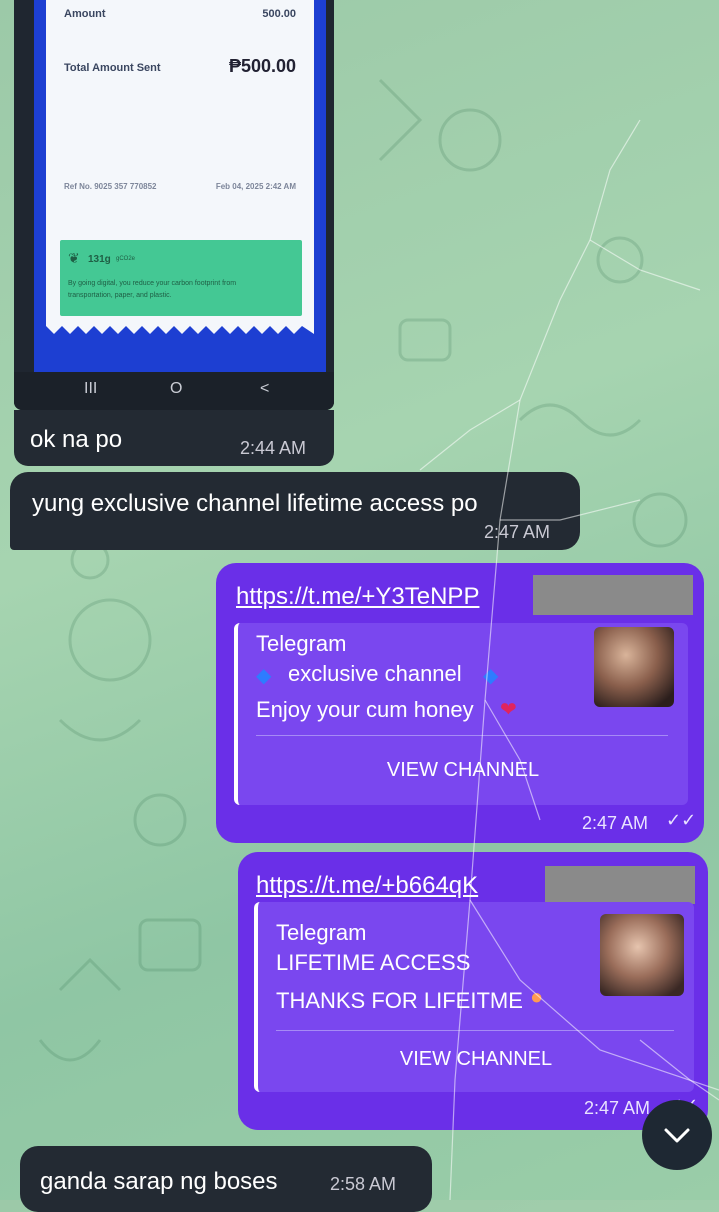  I want to click on receipt-zigzag-edge, so click(180, 331).